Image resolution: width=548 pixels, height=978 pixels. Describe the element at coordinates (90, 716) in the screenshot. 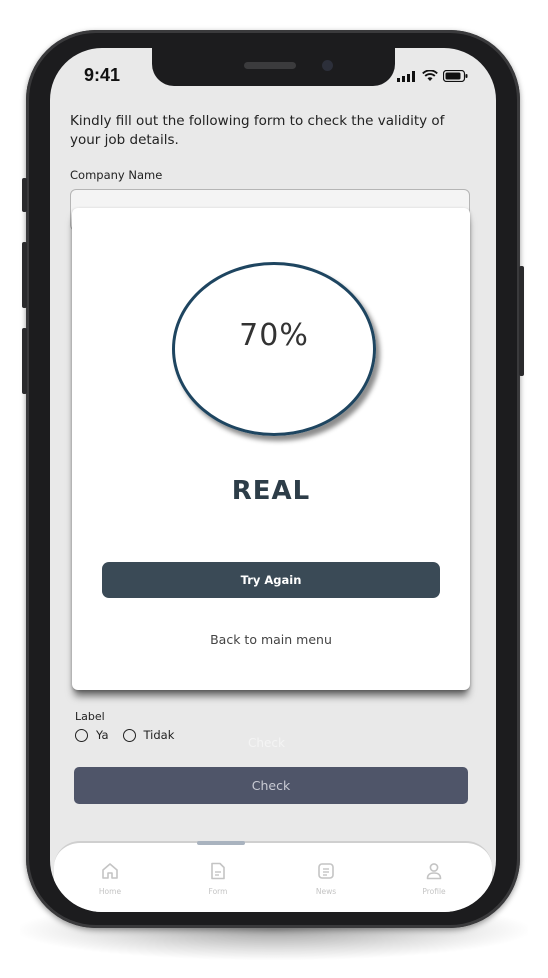

I see `label-field-label: Label` at that location.